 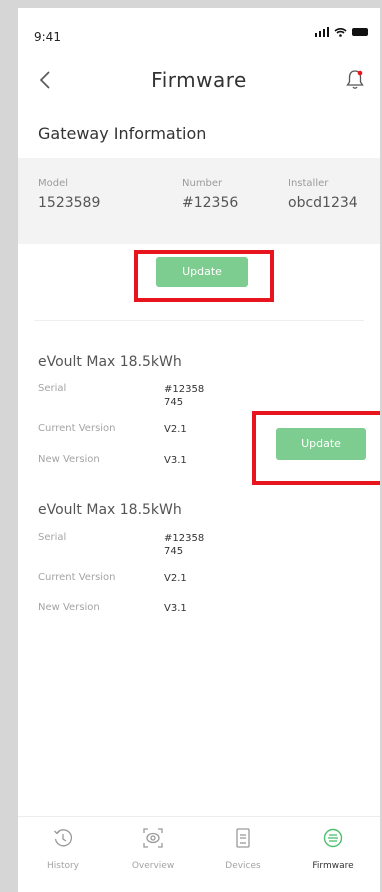 I want to click on installer-value: obcd1234, so click(x=323, y=203).